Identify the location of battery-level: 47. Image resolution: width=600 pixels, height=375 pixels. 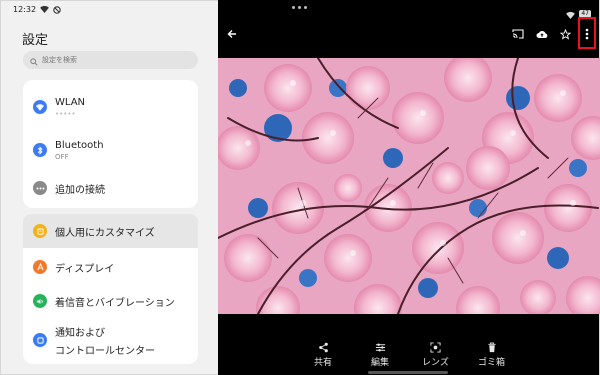
(585, 13).